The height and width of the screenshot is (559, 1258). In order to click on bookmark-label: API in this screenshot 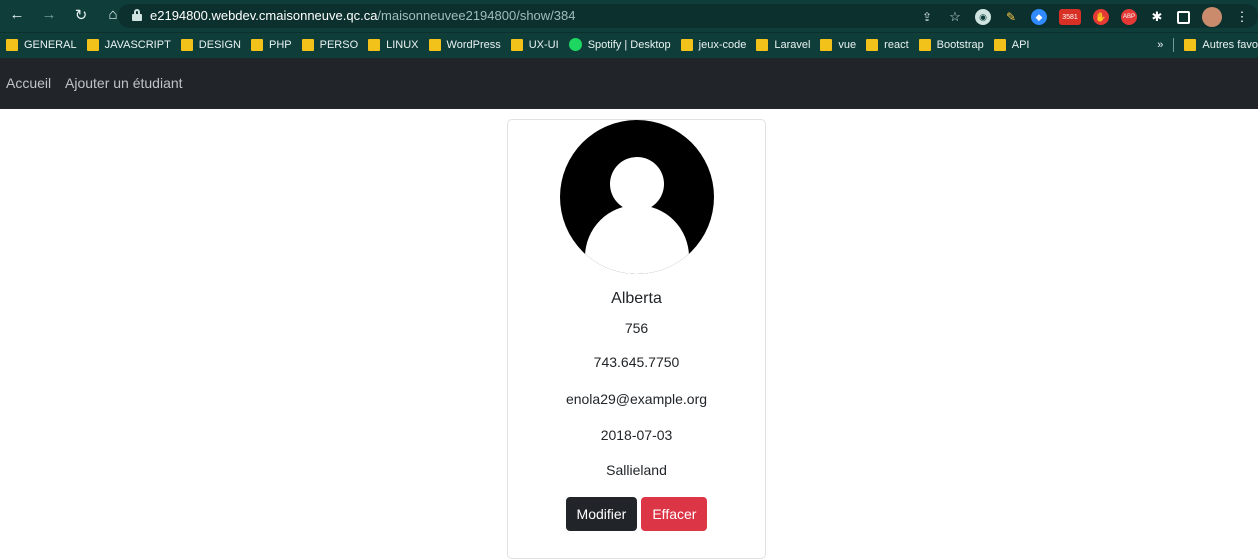, I will do `click(1020, 44)`.